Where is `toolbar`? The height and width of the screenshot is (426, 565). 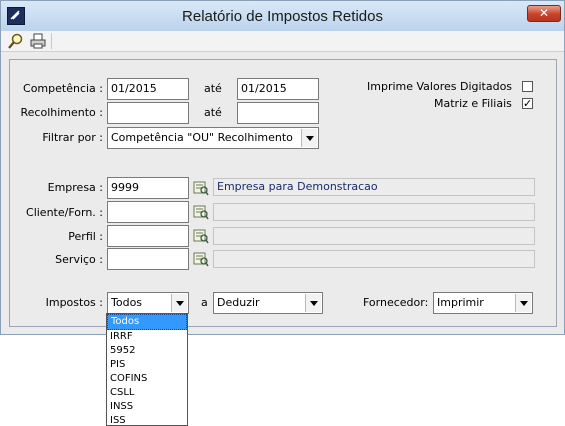 toolbar is located at coordinates (282, 41).